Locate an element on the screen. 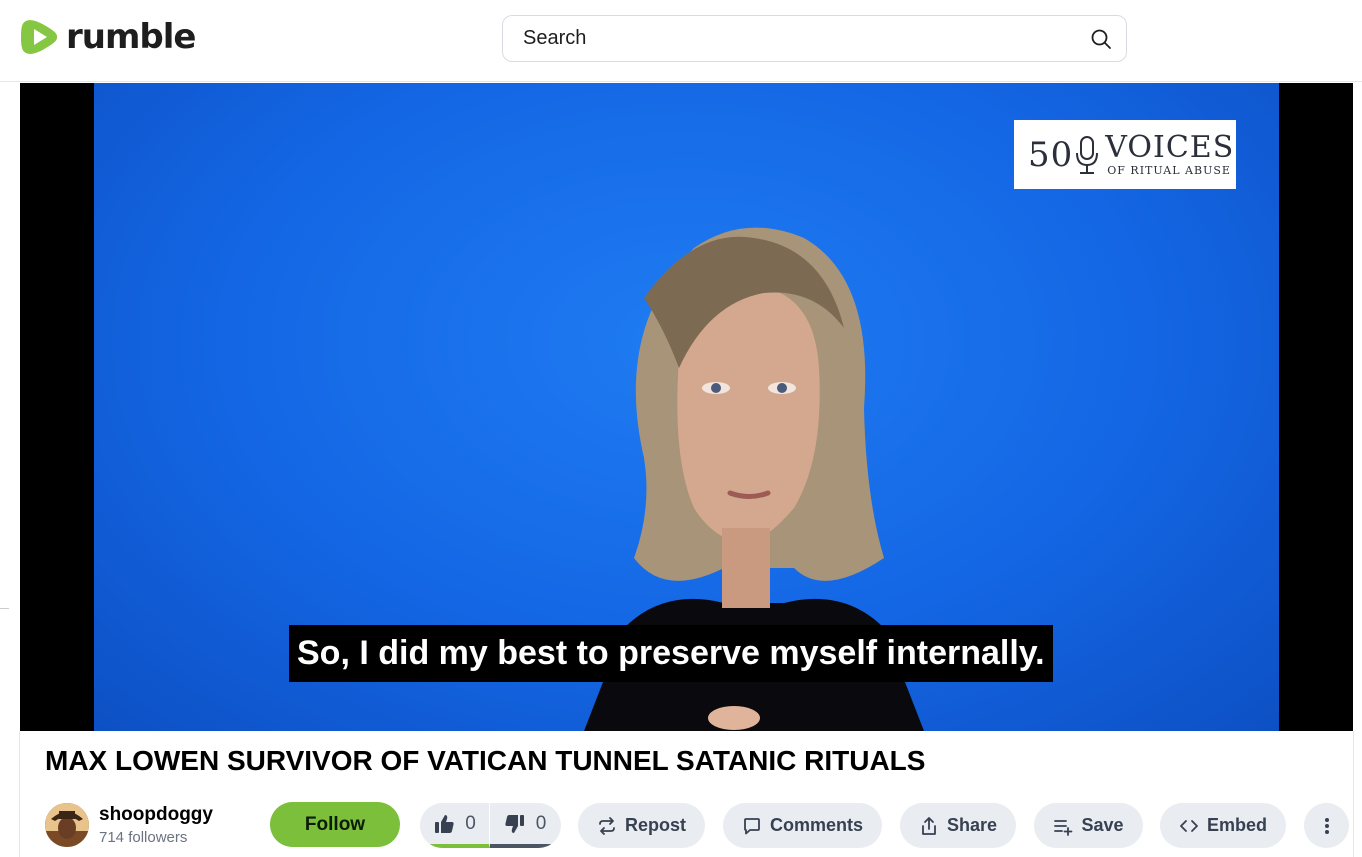  comment-icon is located at coordinates (752, 825).